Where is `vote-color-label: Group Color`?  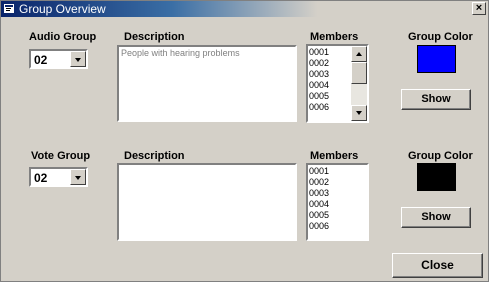
vote-color-label: Group Color is located at coordinates (440, 156).